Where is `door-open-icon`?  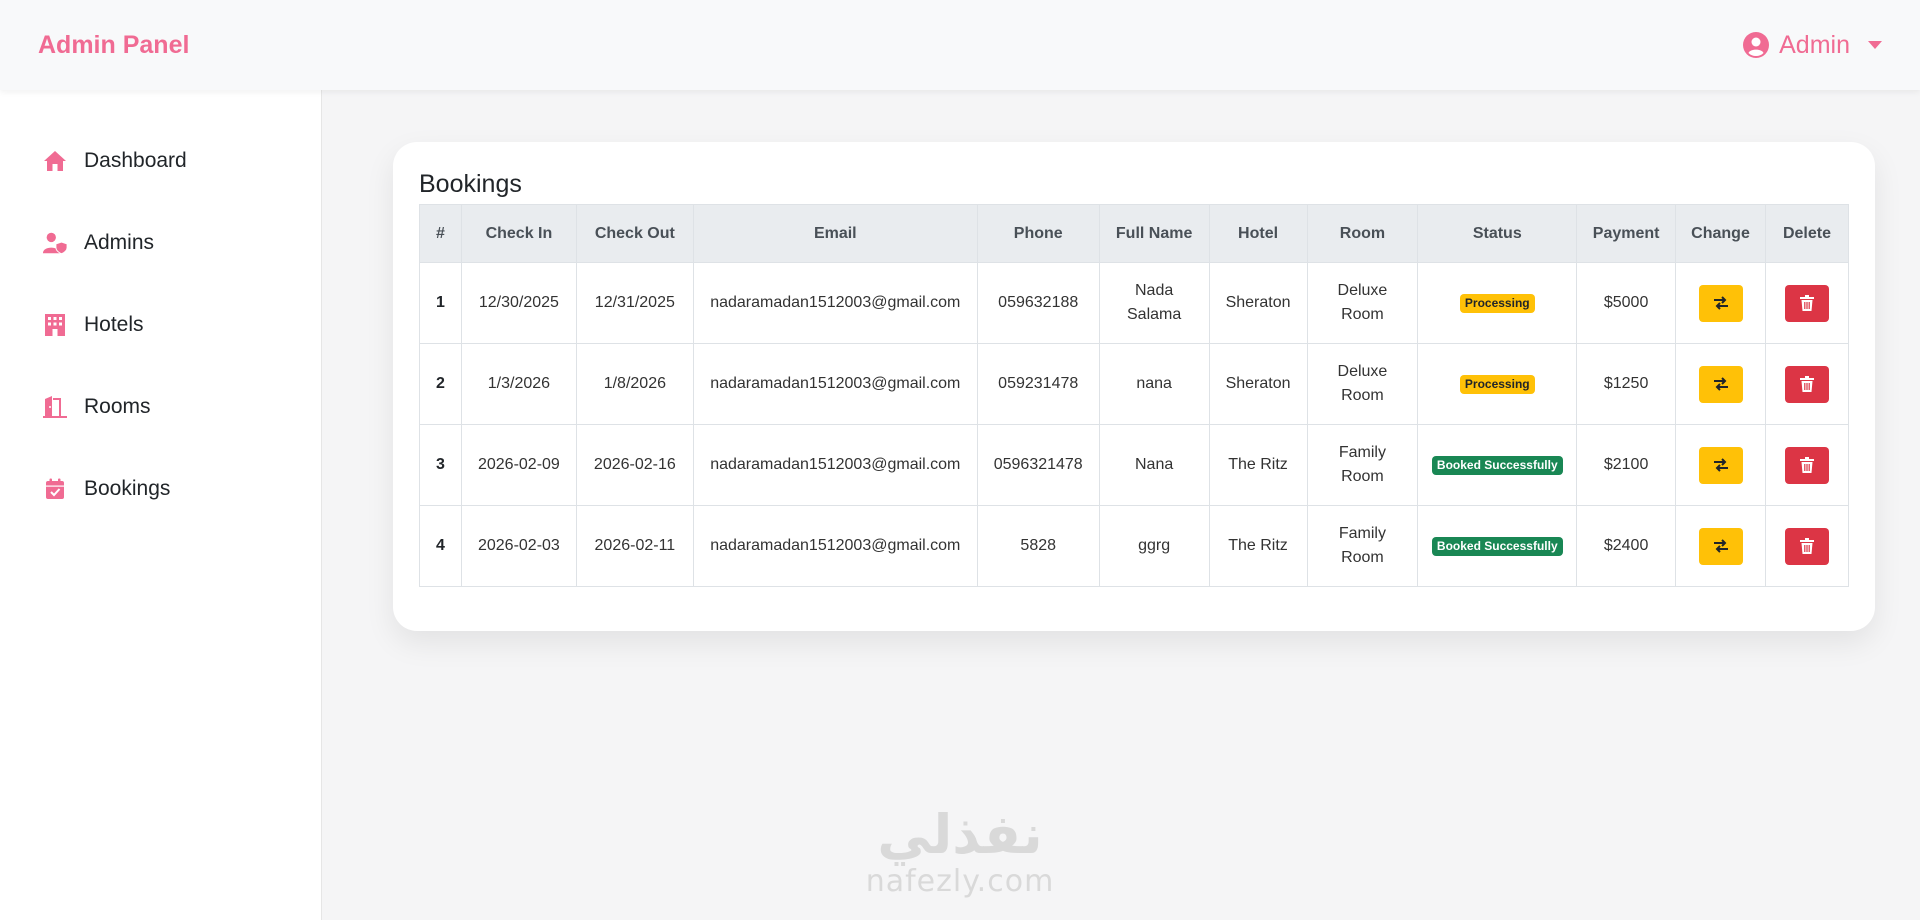
door-open-icon is located at coordinates (55, 407).